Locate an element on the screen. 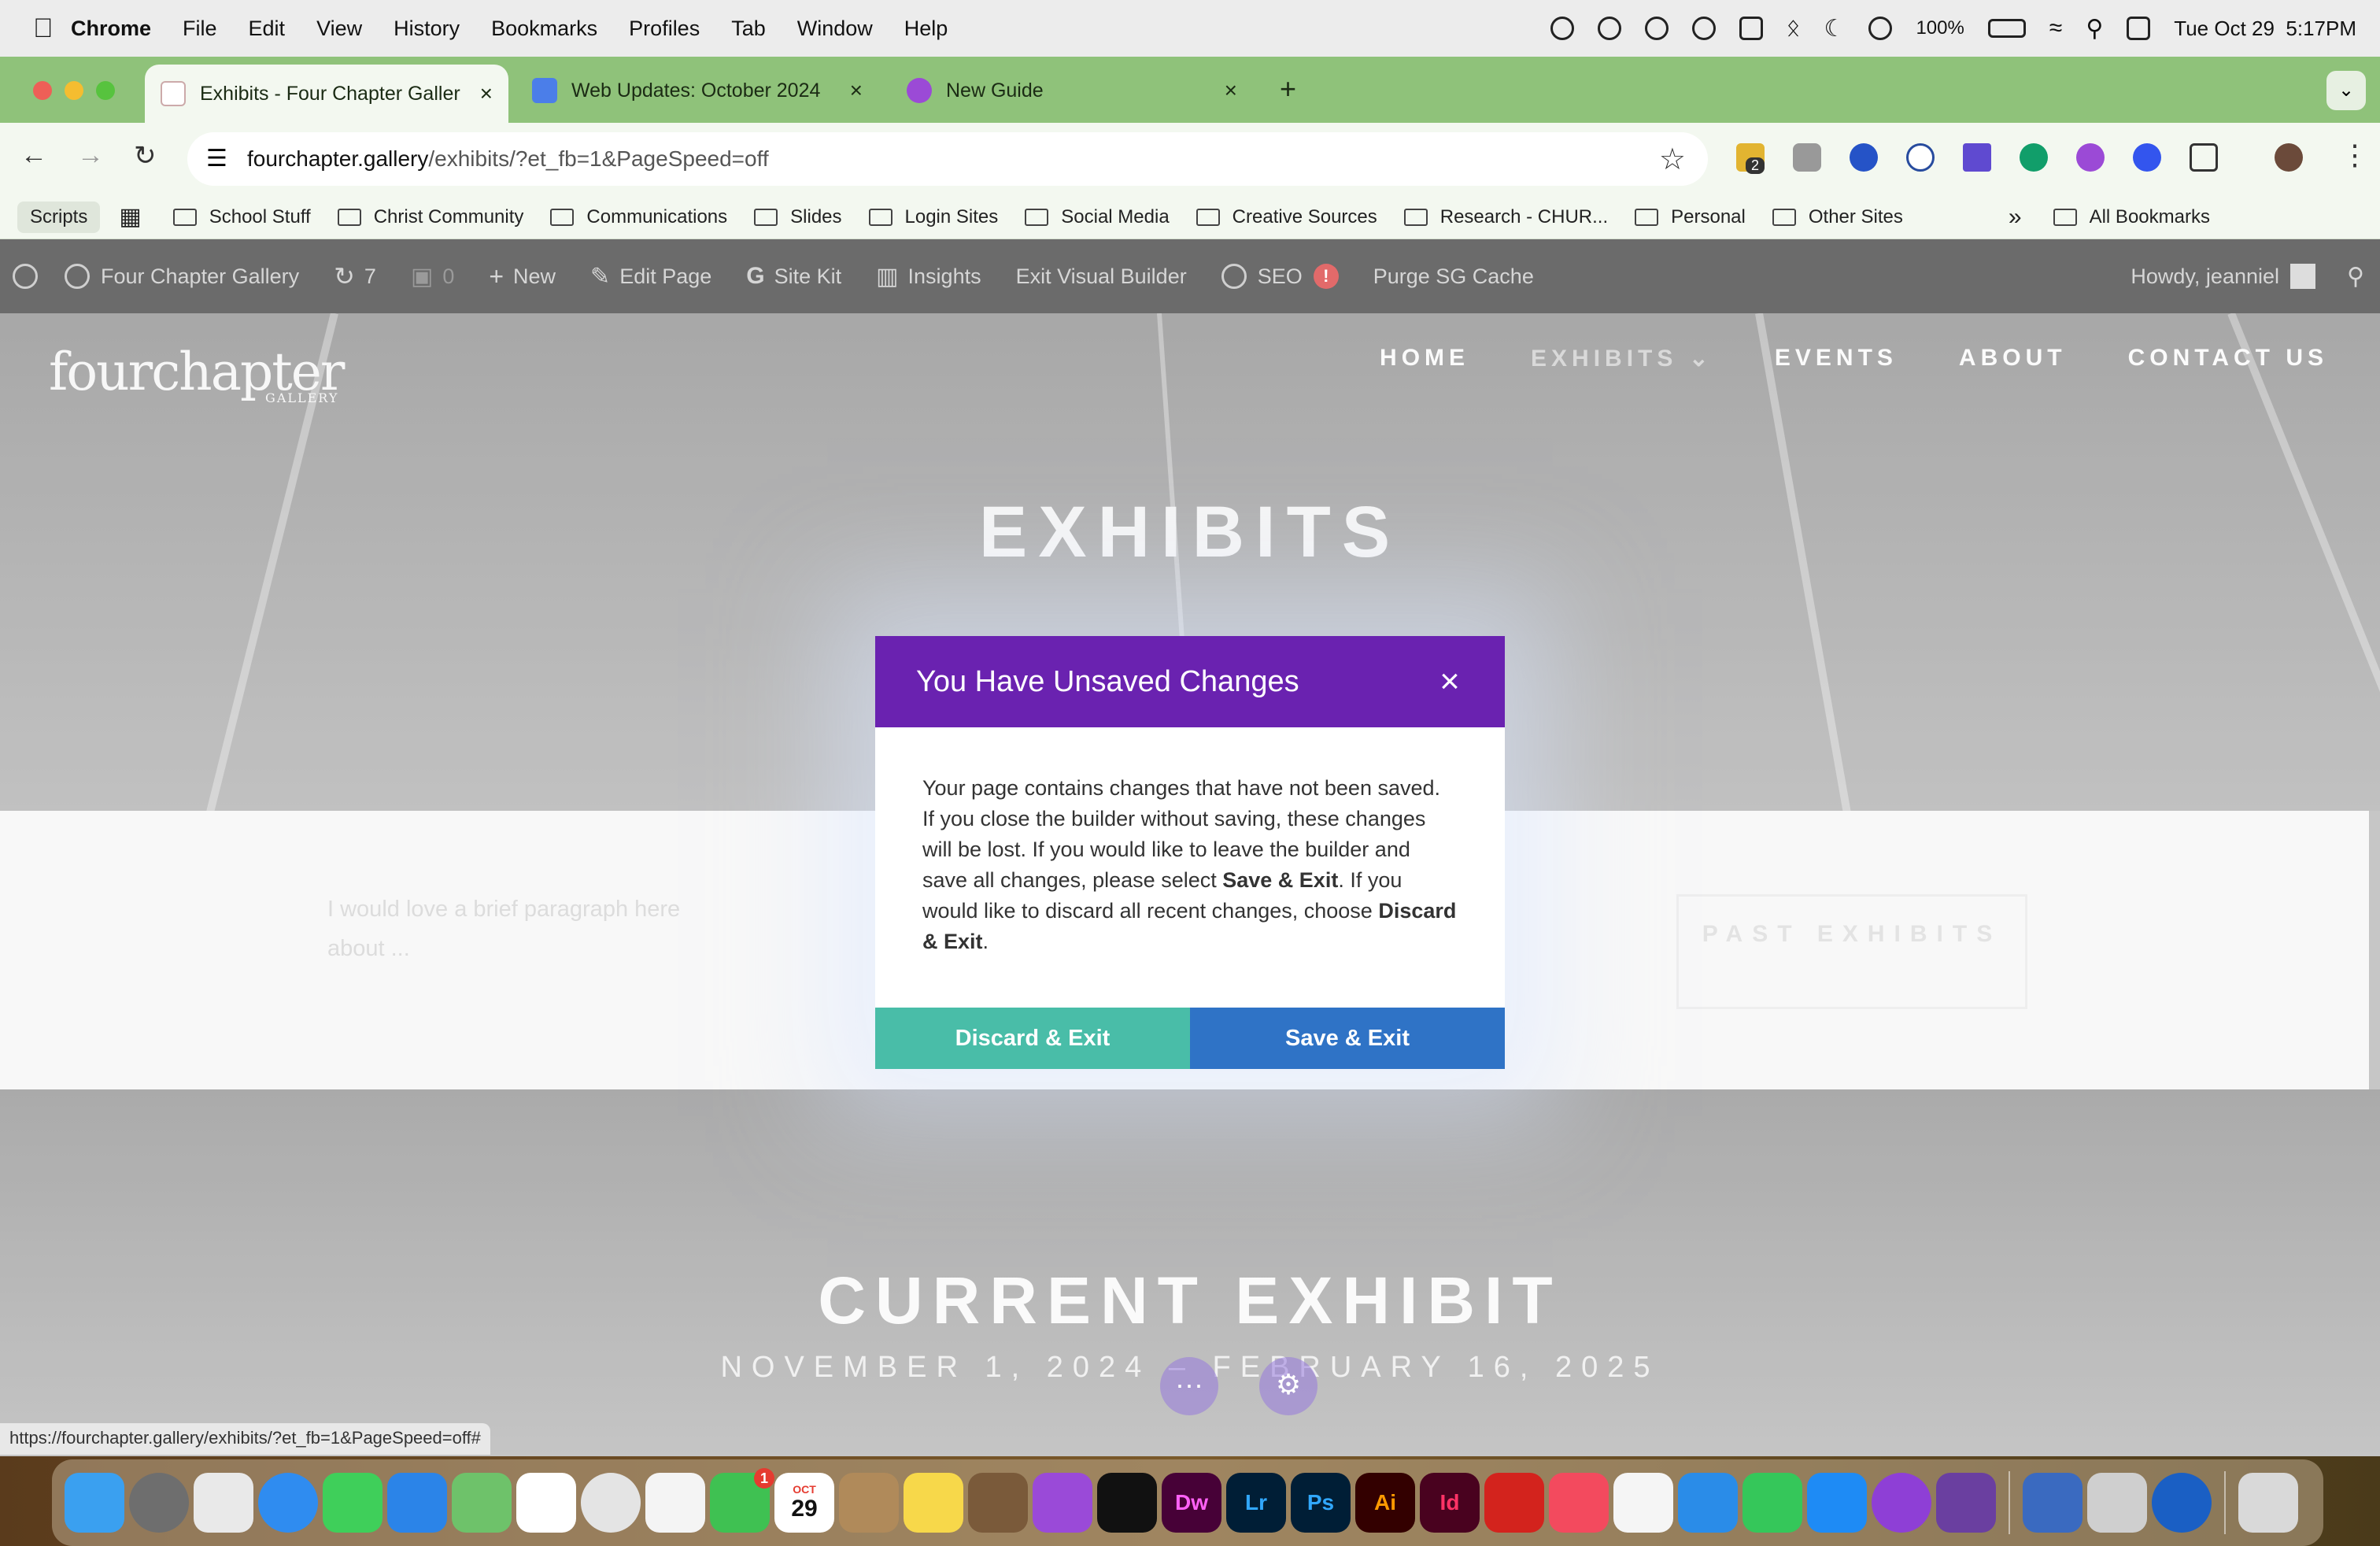  system-settings-icon is located at coordinates (159, 1503).